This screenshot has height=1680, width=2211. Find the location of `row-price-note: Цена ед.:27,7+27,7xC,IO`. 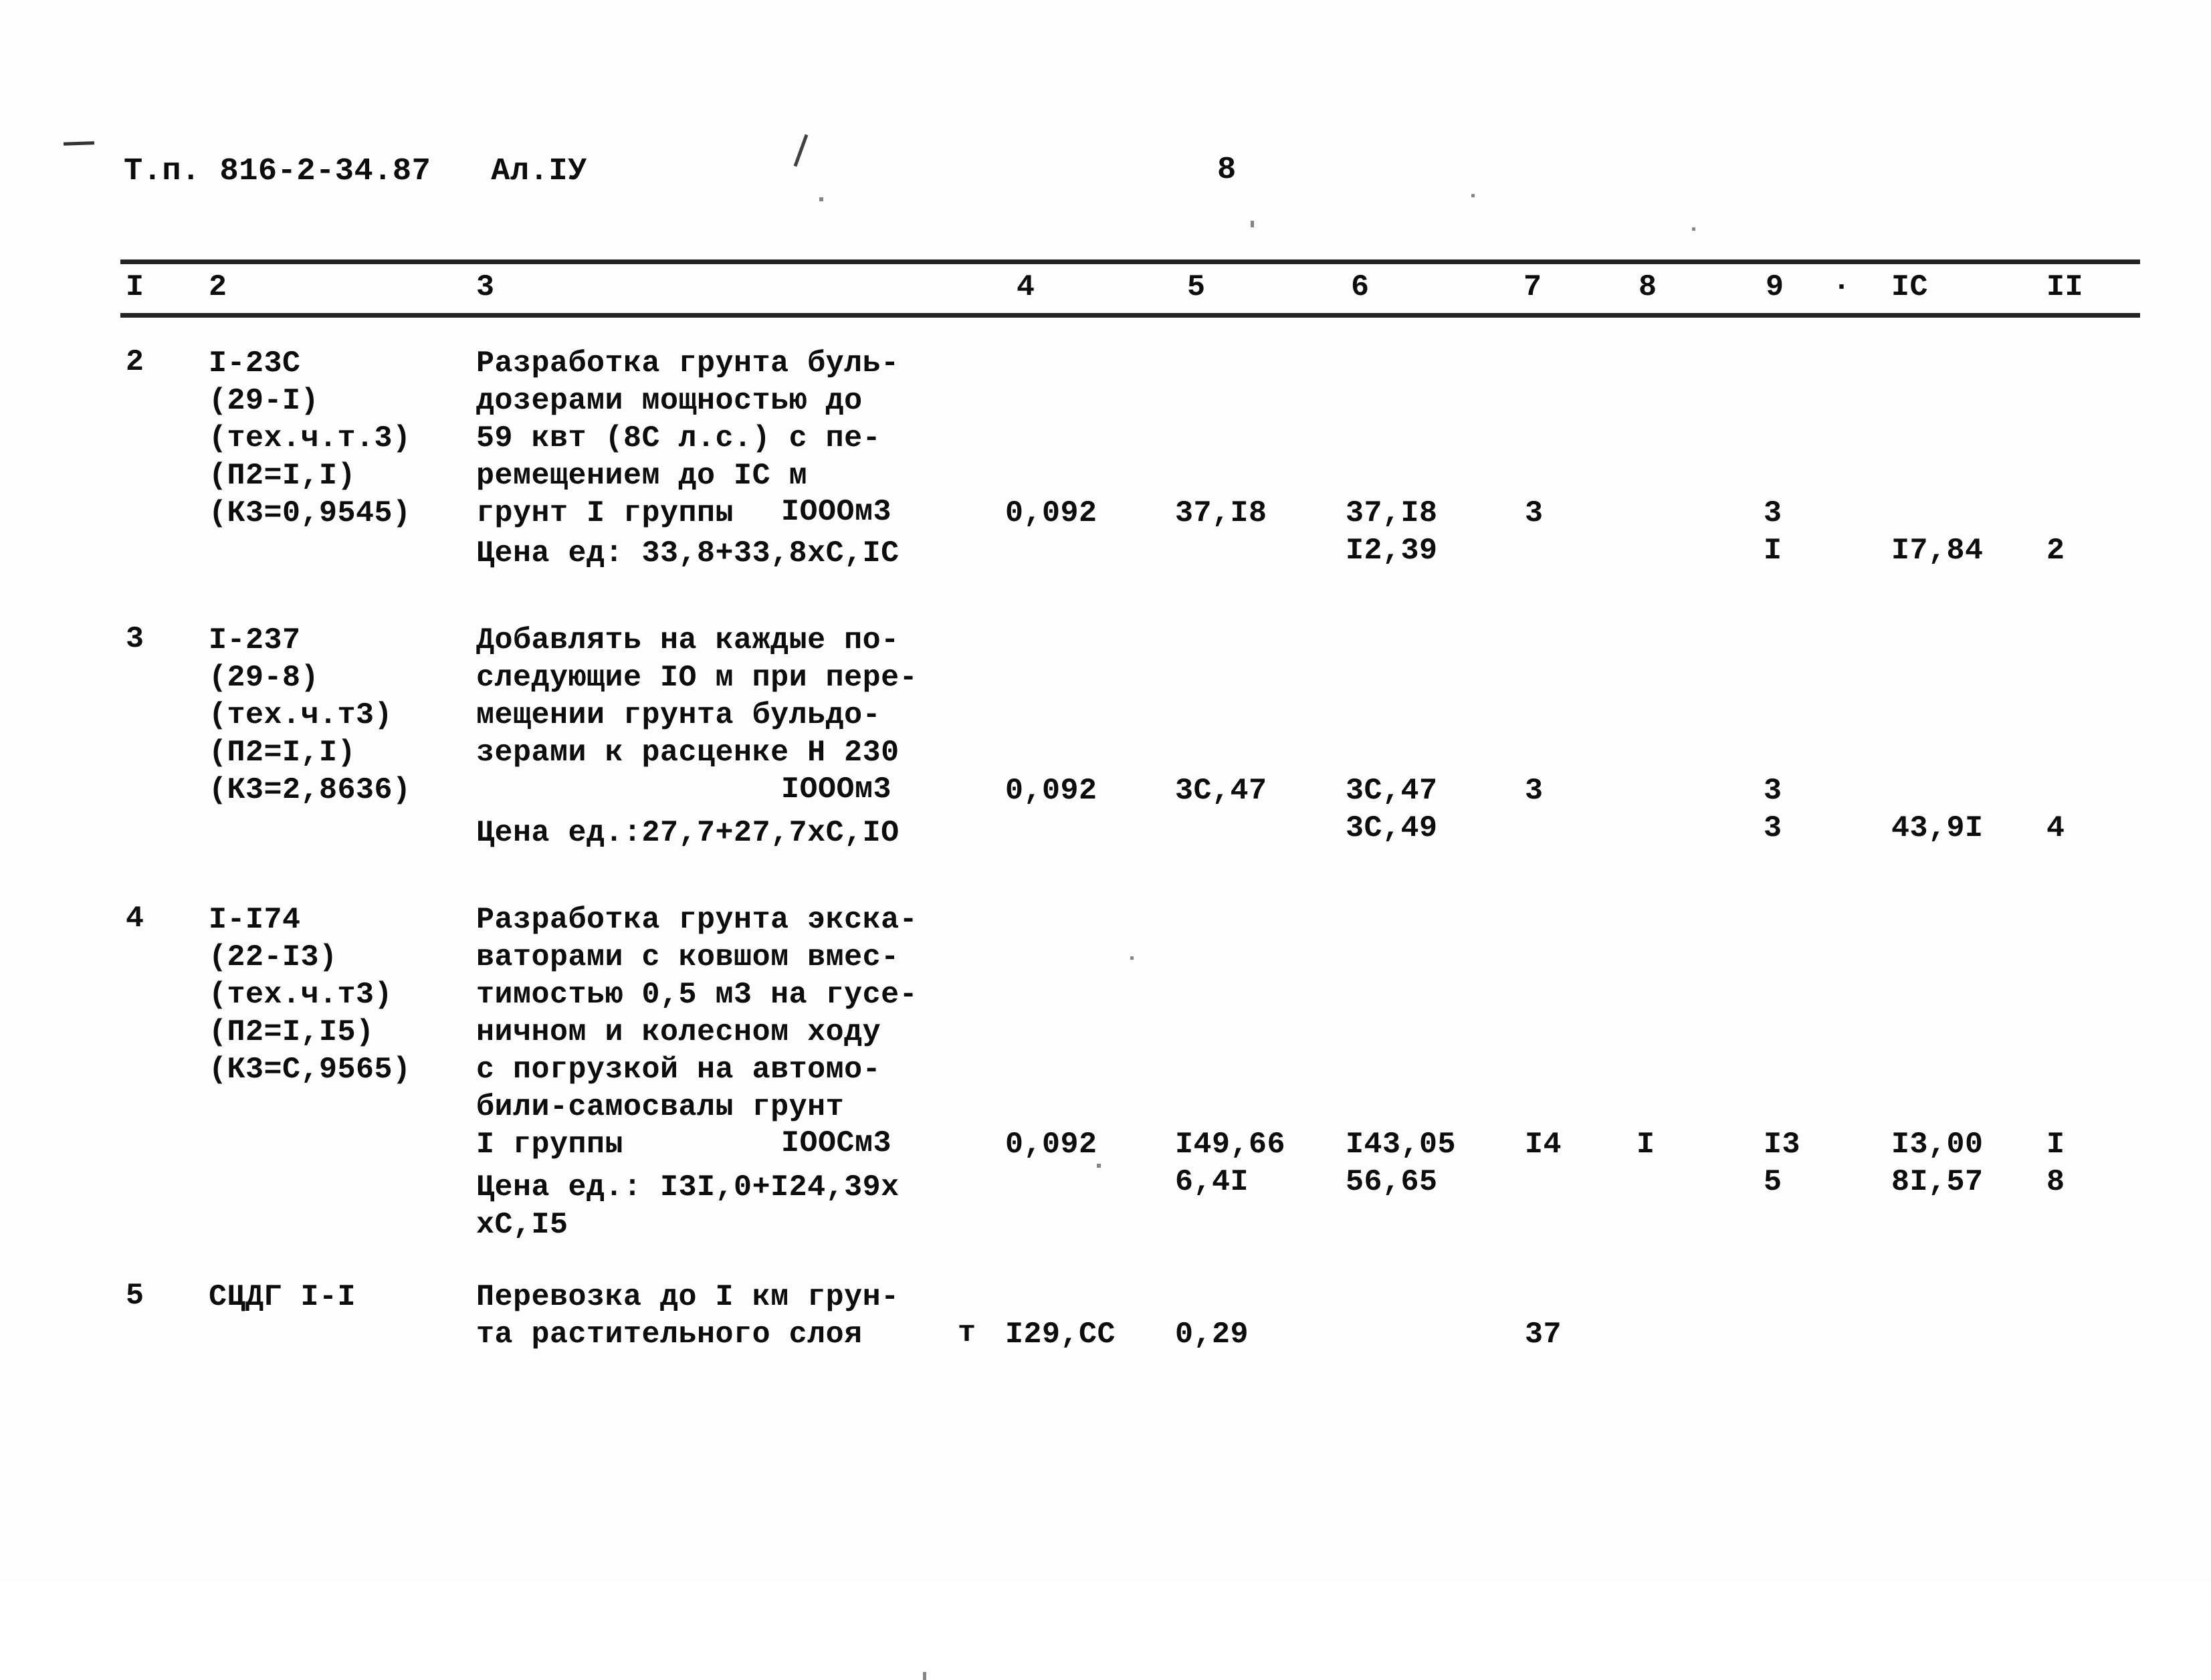

row-price-note: Цена ед.:27,7+27,7xC,IO is located at coordinates (688, 833).